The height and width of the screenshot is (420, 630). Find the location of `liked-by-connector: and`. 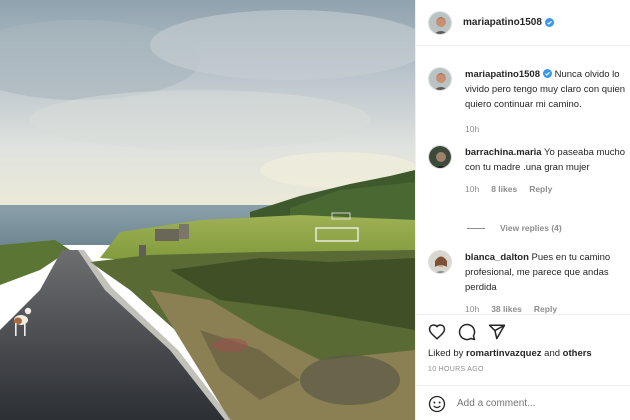

liked-by-connector: and is located at coordinates (552, 353).